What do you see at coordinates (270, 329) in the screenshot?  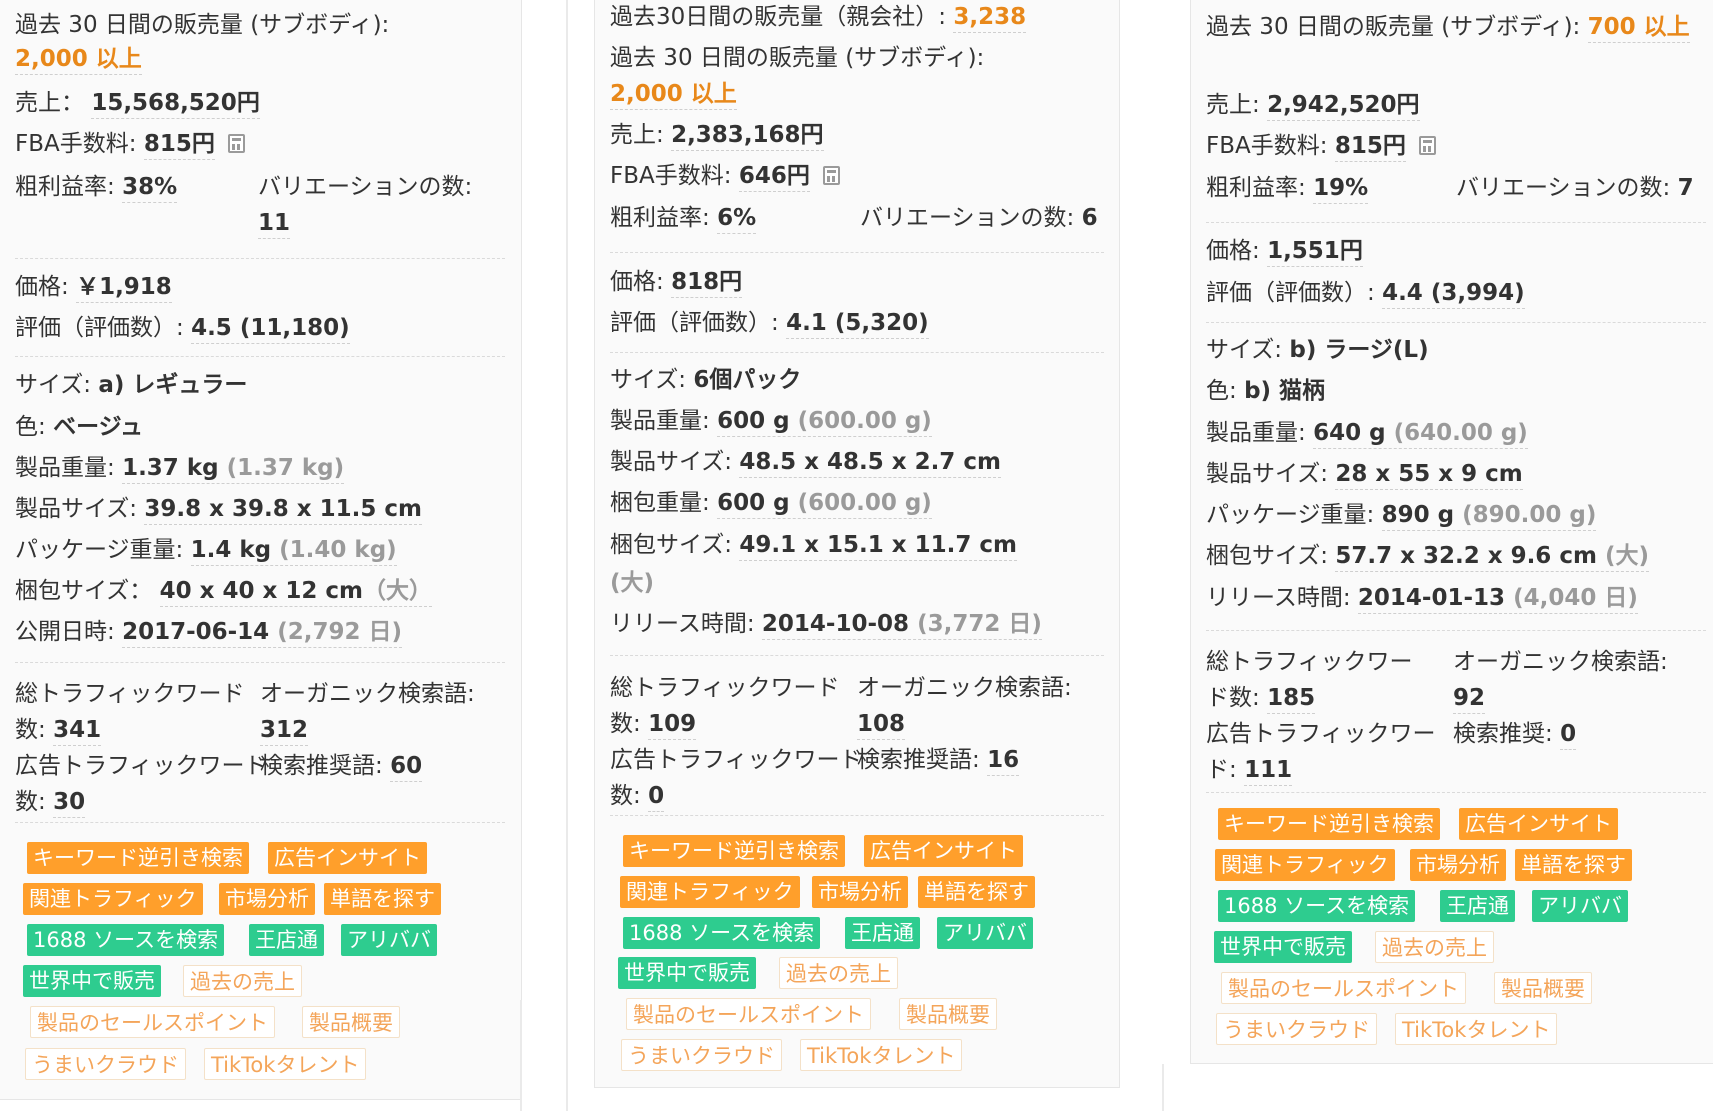 I see `rating-value: 4.5 (11,180)` at bounding box center [270, 329].